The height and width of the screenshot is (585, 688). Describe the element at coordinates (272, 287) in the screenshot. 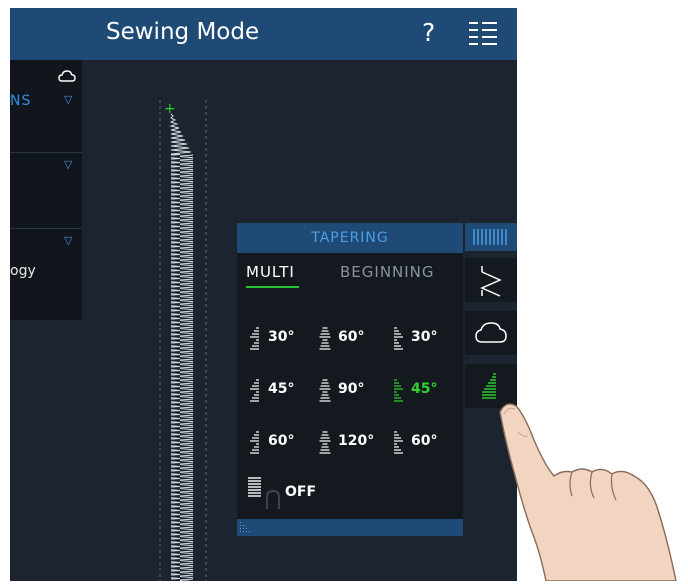

I see `active-tab-indicator` at that location.